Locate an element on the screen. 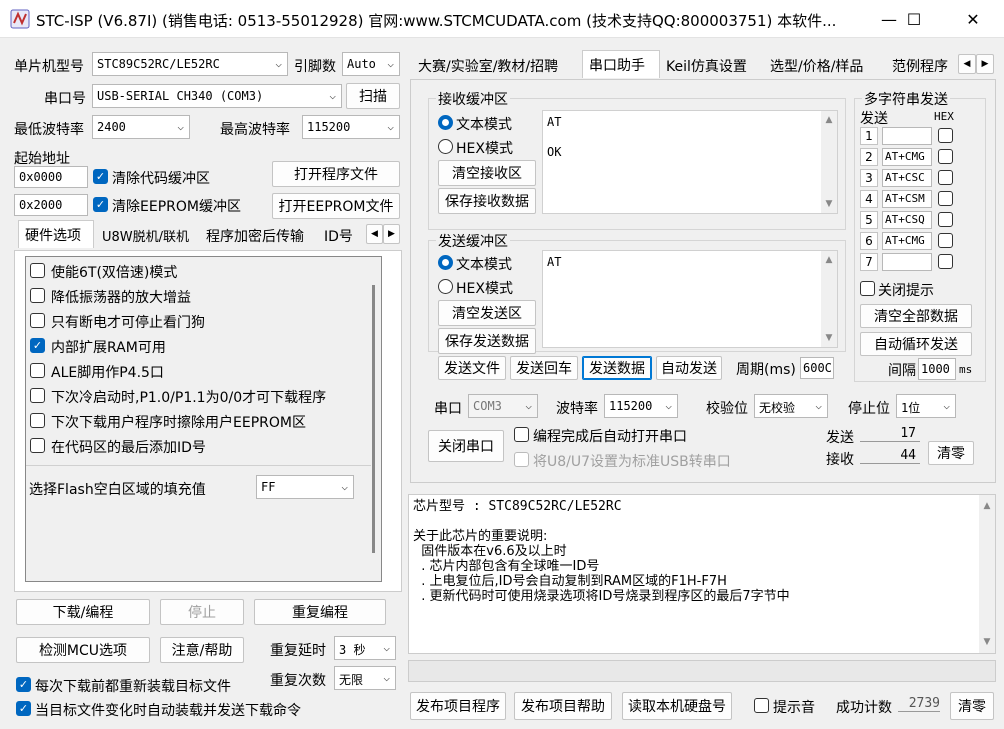 Image resolution: width=1004 pixels, height=729 pixels. baud-select: 115200 ⌵ is located at coordinates (641, 406).